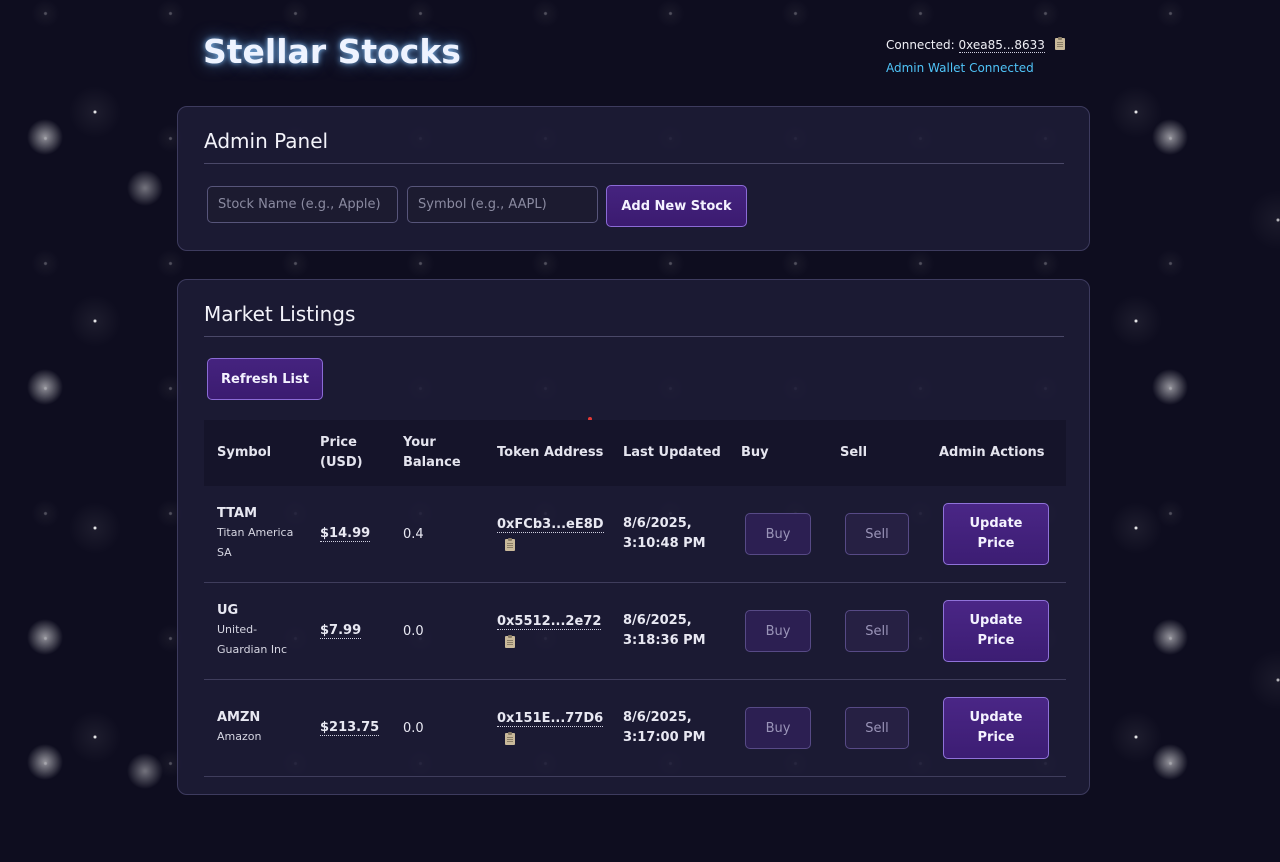  What do you see at coordinates (755, 452) in the screenshot?
I see `column-header-buy: Buy` at bounding box center [755, 452].